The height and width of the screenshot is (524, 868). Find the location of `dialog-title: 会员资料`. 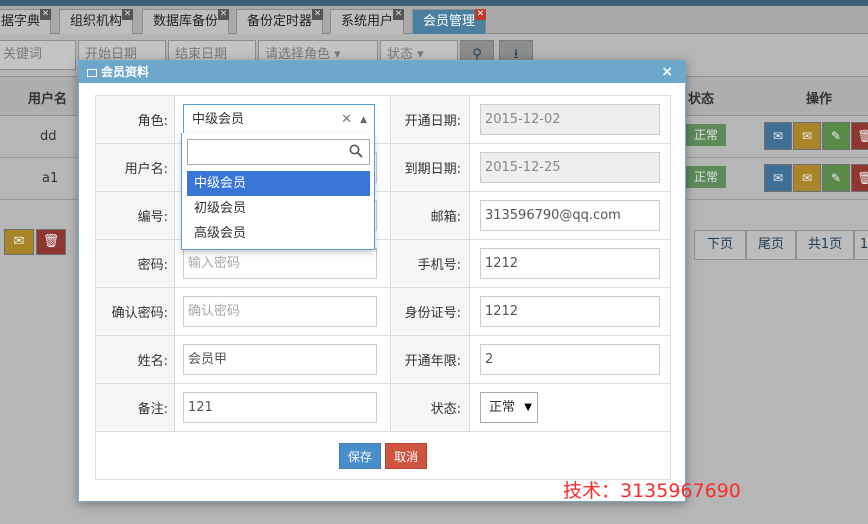

dialog-title: 会员资料 is located at coordinates (125, 72).